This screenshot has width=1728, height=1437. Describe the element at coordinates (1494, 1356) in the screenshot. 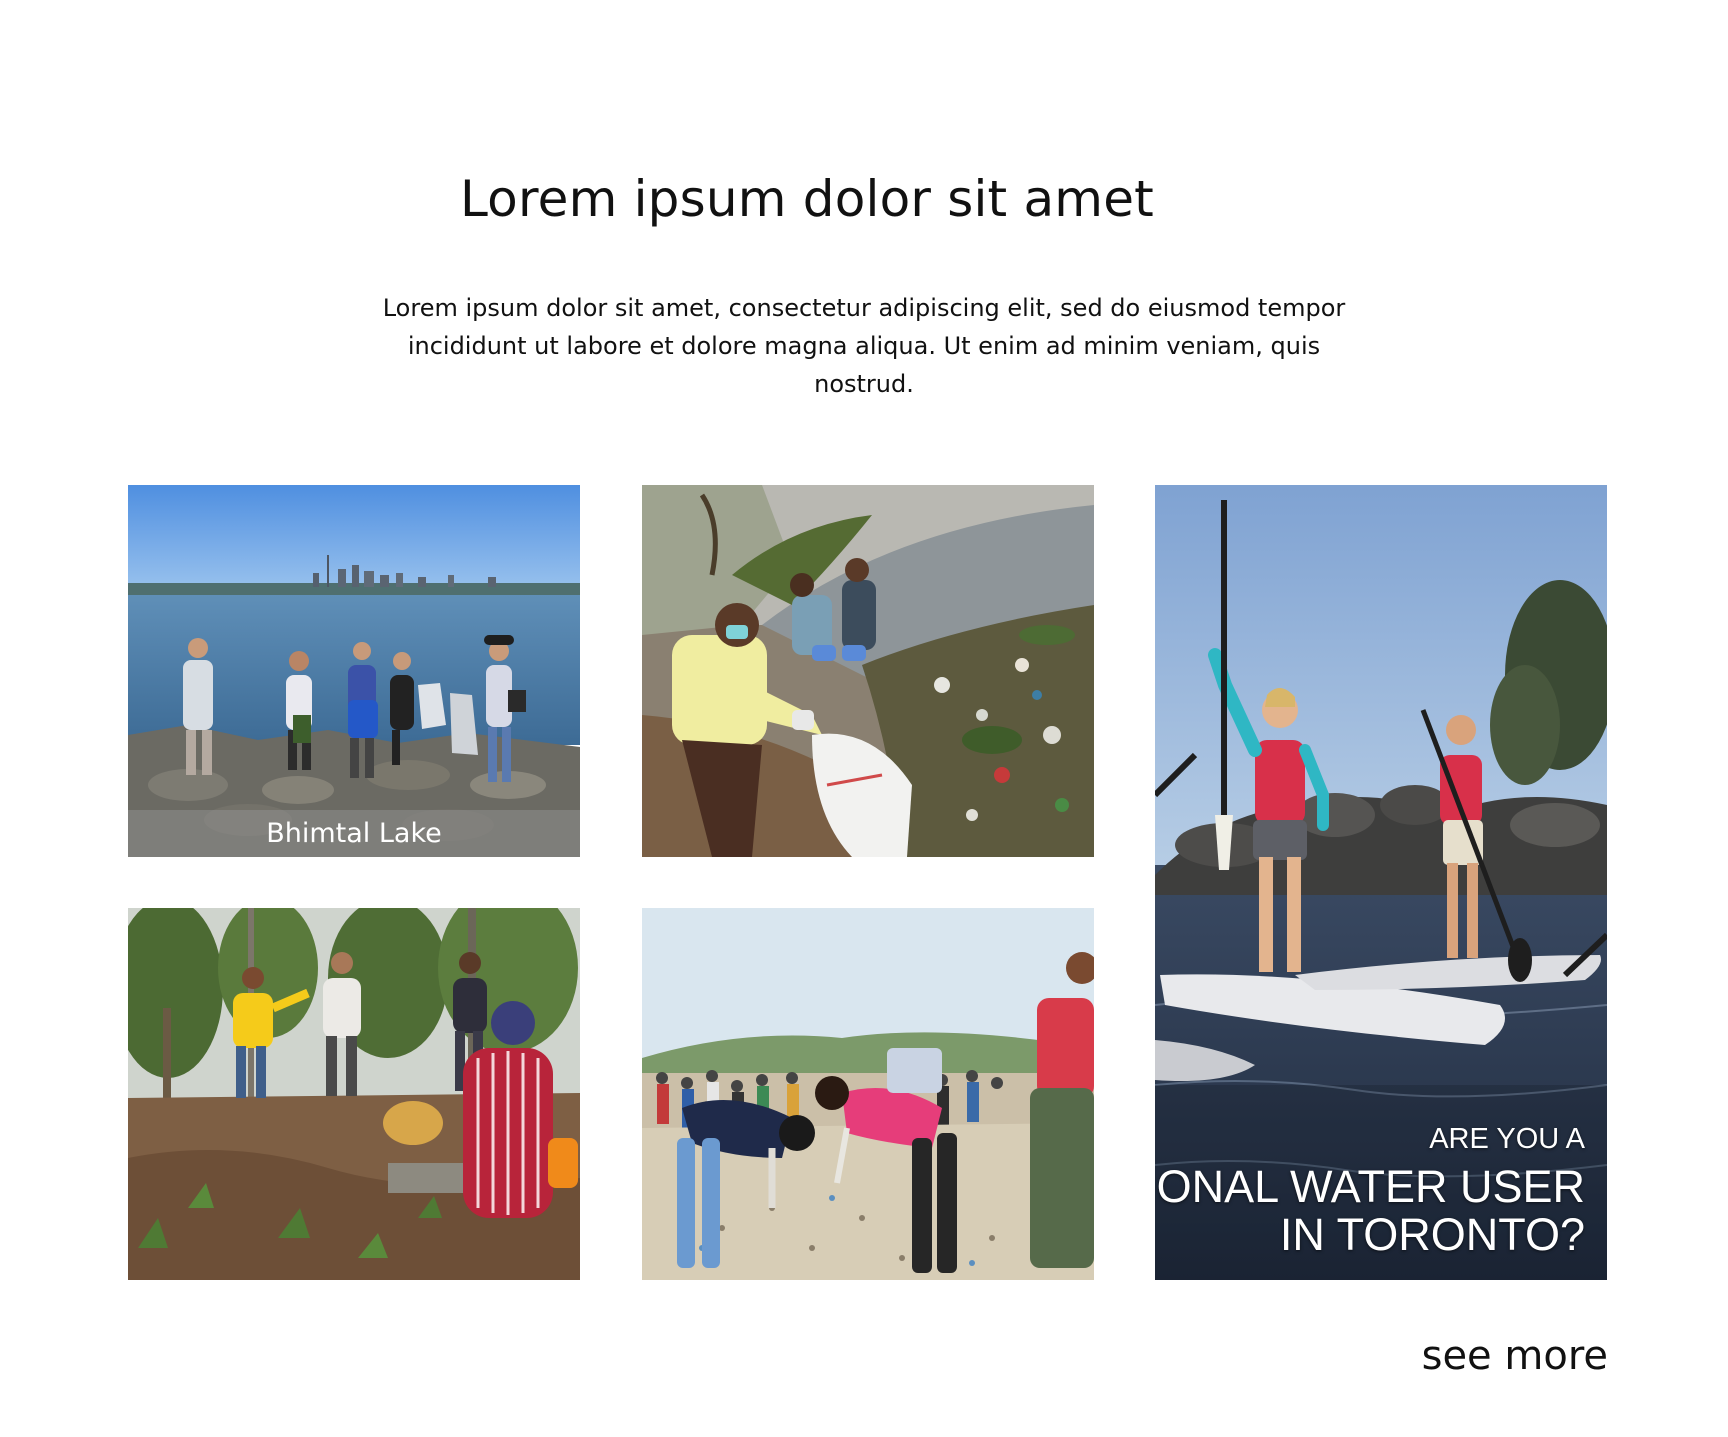

I see `see-more-link: see more` at that location.